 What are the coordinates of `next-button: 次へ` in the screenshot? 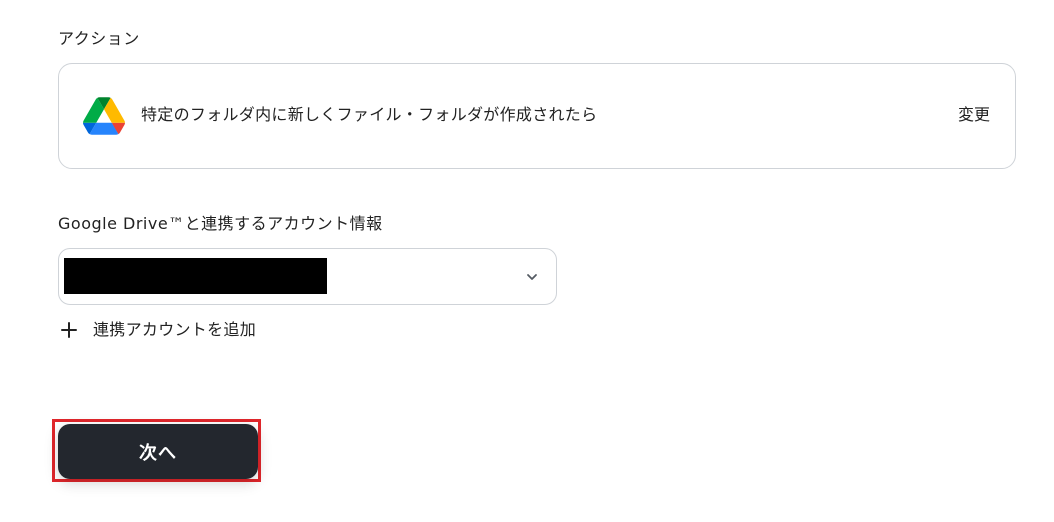 It's located at (158, 451).